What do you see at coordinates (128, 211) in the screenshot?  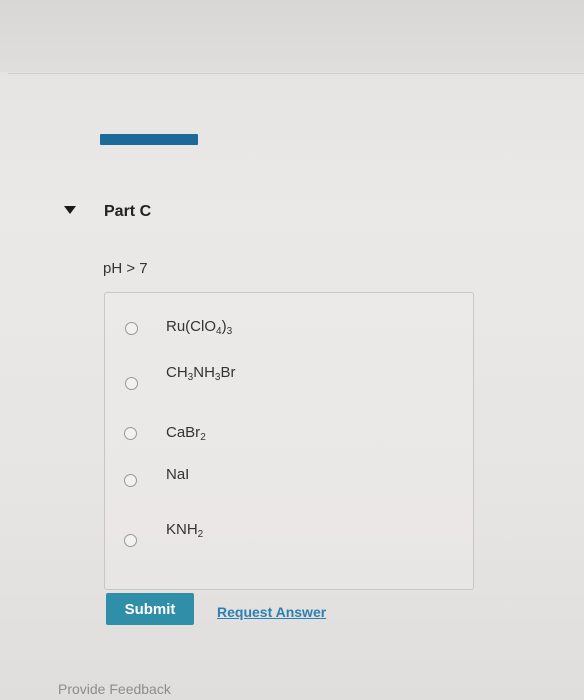 I see `part-title: Part C` at bounding box center [128, 211].